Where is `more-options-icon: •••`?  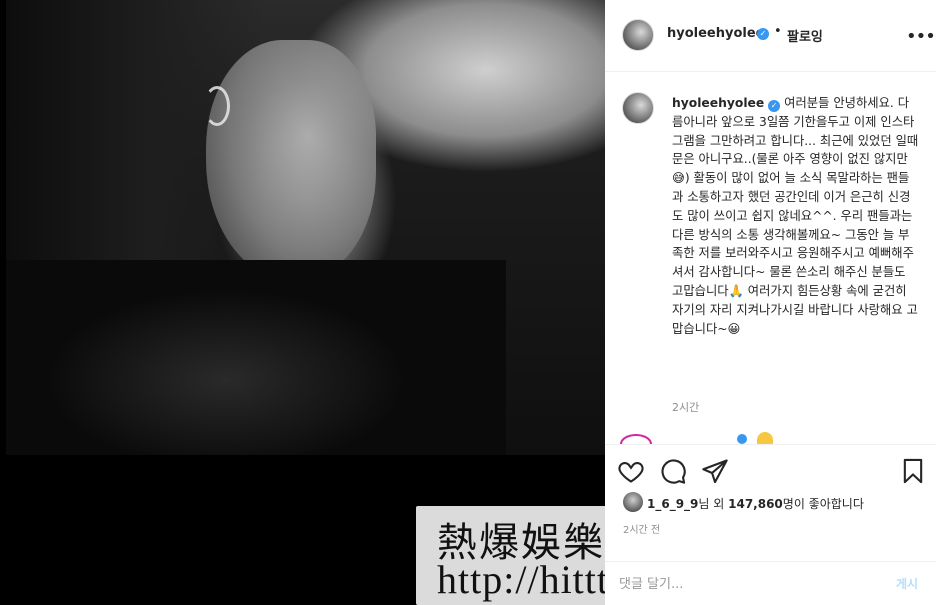 more-options-icon: ••• is located at coordinates (921, 36).